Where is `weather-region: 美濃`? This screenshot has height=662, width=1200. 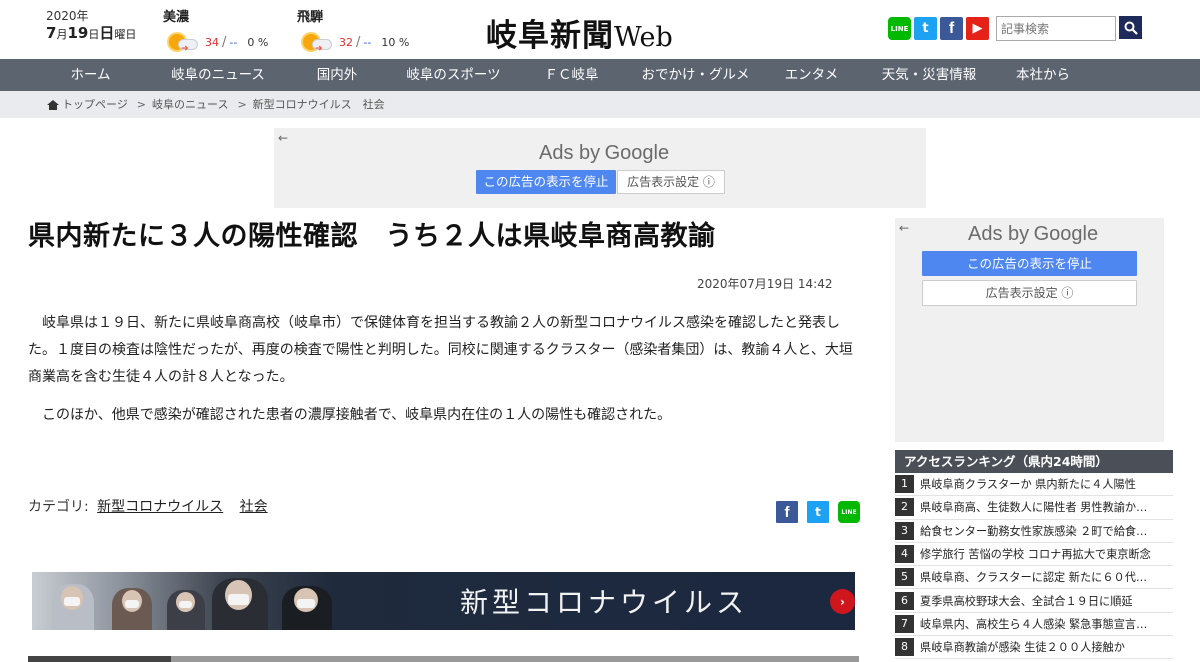
weather-region: 美濃 is located at coordinates (176, 17).